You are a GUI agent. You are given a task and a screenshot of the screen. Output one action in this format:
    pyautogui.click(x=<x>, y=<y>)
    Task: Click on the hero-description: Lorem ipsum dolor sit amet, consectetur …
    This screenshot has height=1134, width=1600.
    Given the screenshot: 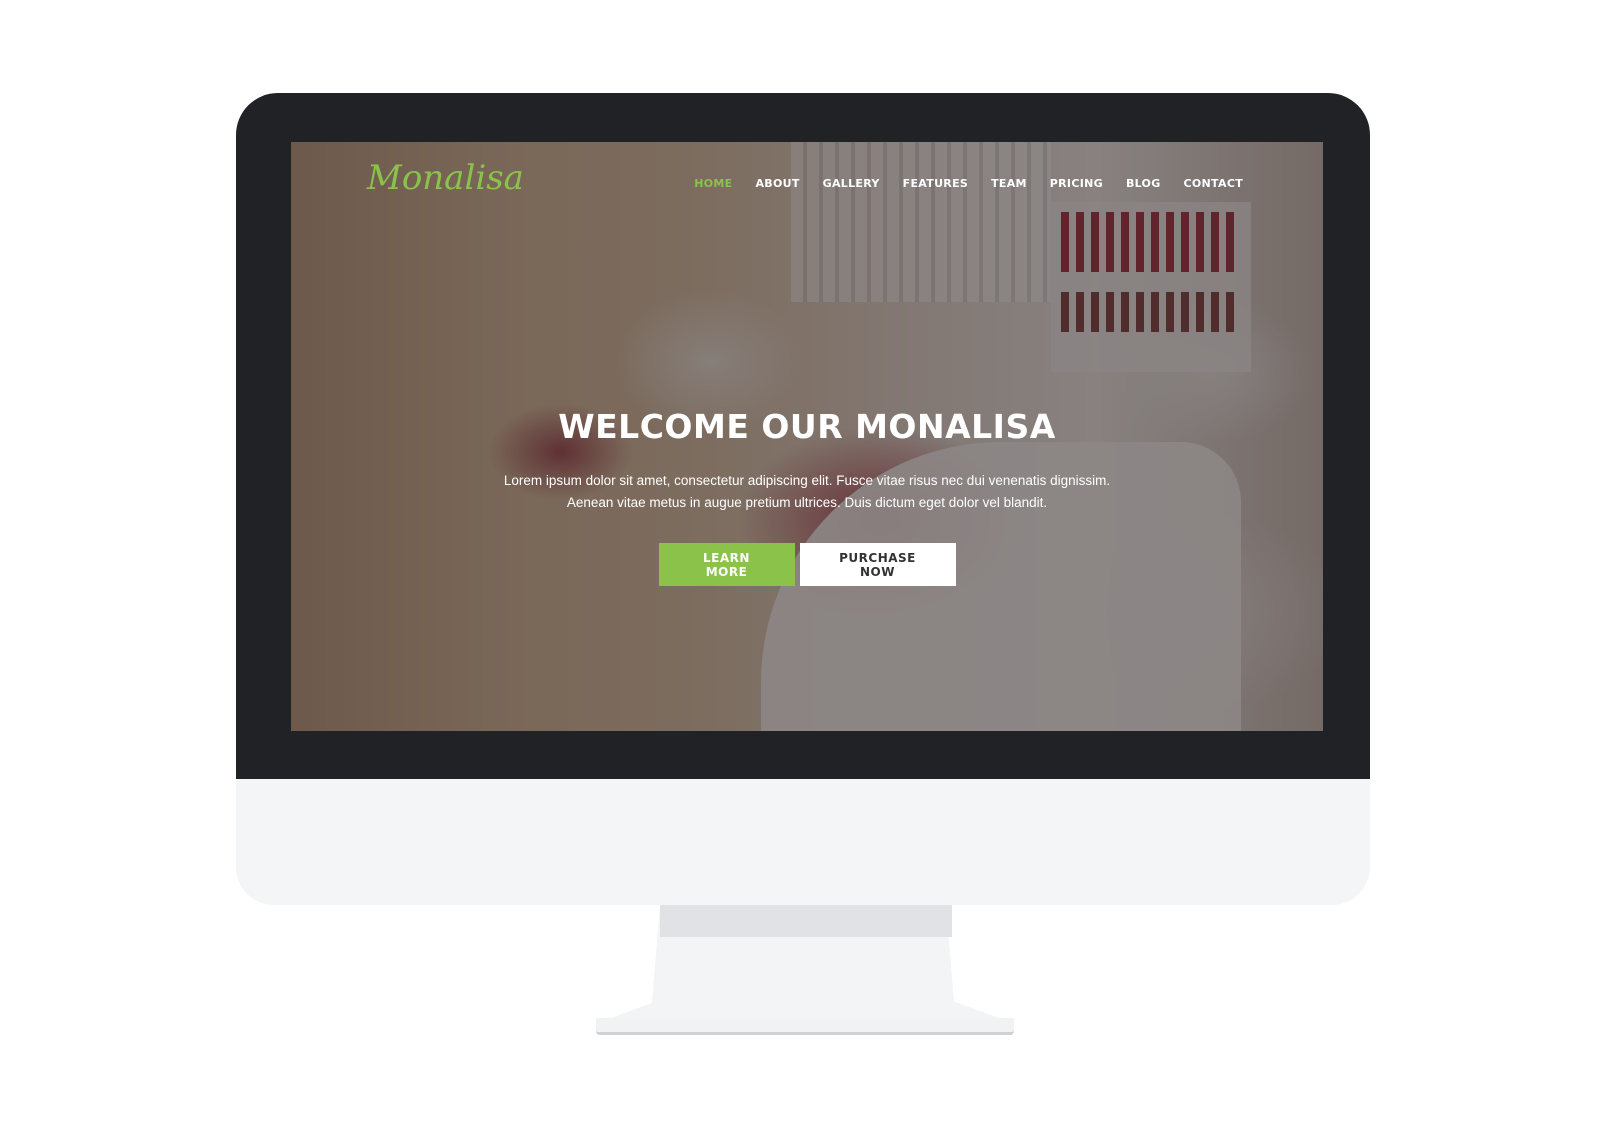 What is the action you would take?
    pyautogui.click(x=807, y=492)
    